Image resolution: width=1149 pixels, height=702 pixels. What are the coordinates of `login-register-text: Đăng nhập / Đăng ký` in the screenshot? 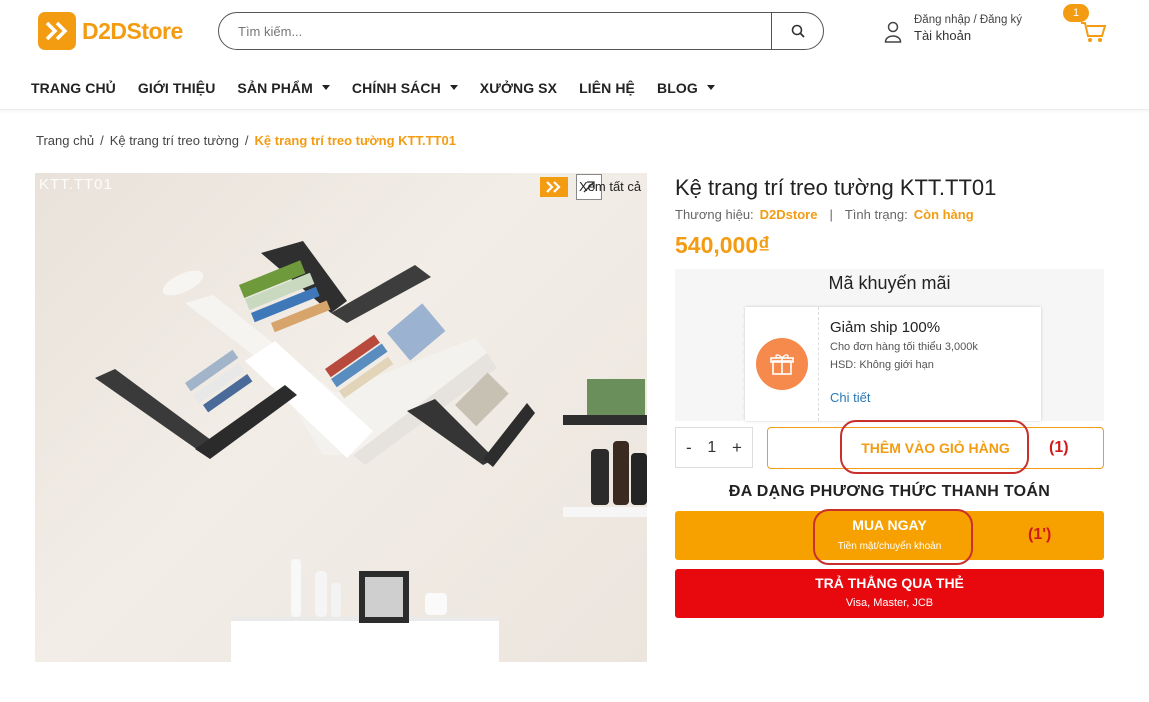 It's located at (968, 20).